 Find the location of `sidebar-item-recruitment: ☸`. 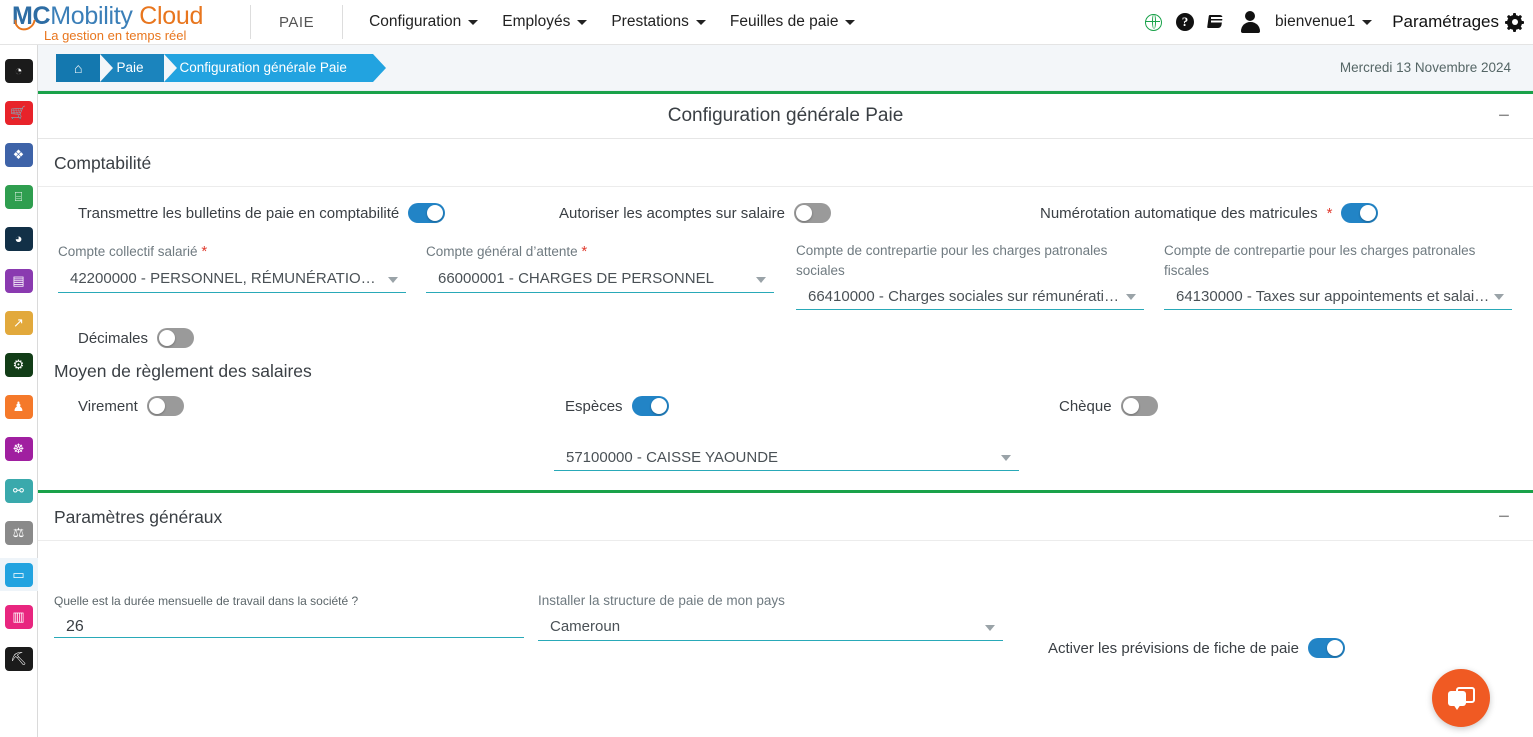

sidebar-item-recruitment: ☸ is located at coordinates (19, 448).